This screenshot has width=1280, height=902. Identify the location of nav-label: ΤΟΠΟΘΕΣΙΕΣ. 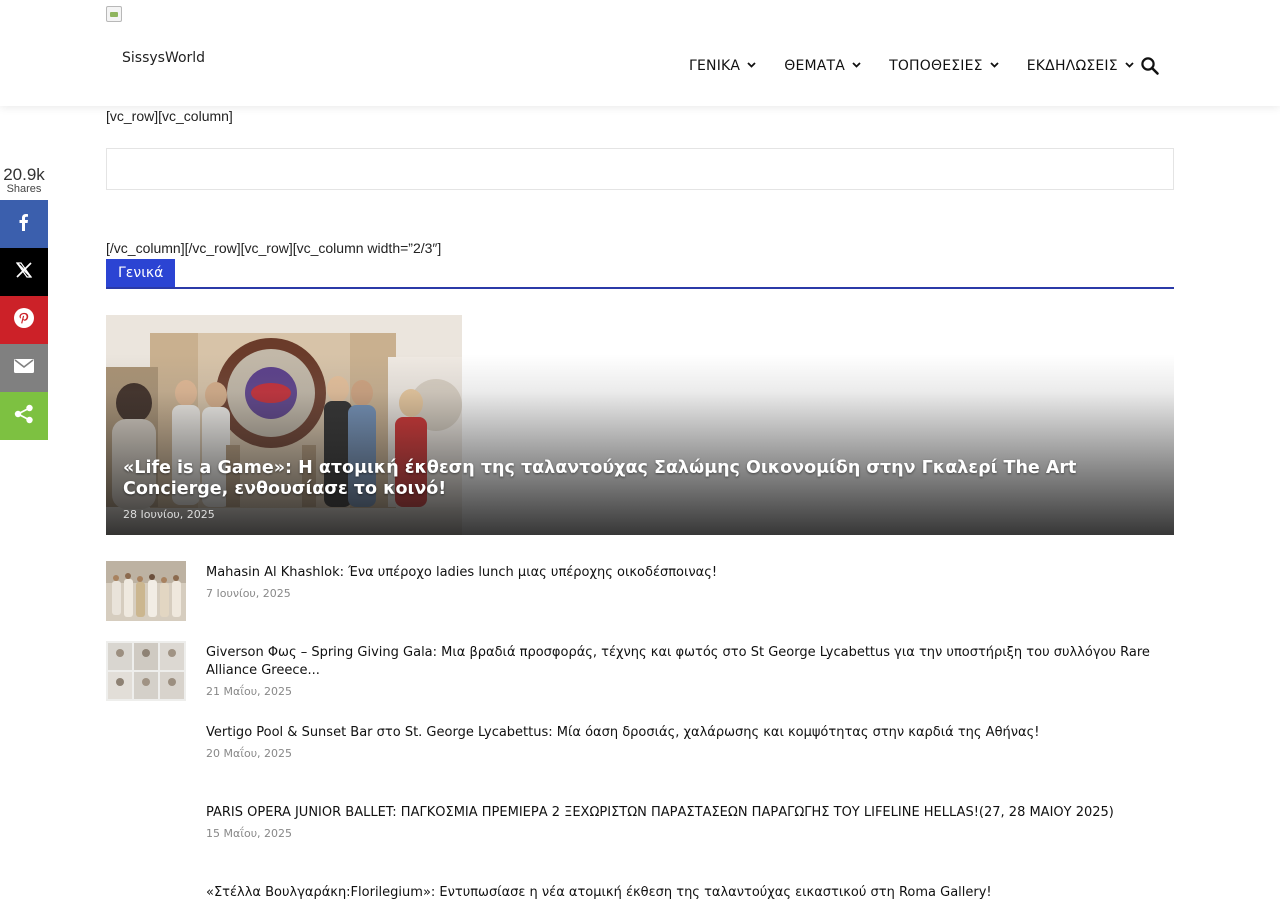
(936, 66).